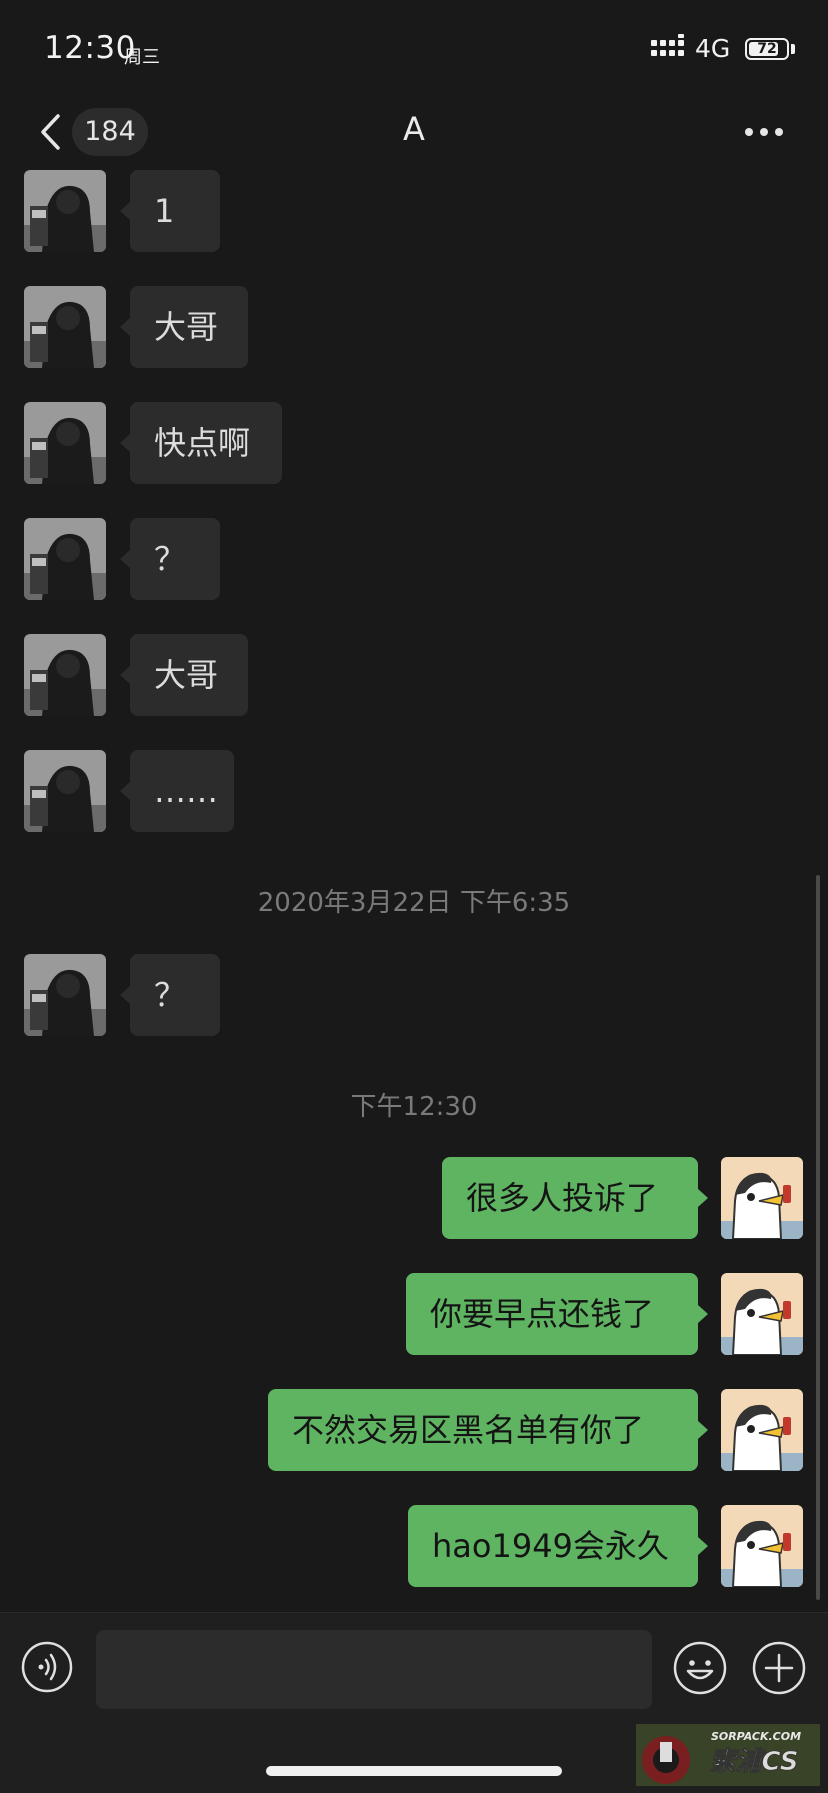 Image resolution: width=828 pixels, height=1793 pixels. I want to click on battery-icon: 72, so click(767, 49).